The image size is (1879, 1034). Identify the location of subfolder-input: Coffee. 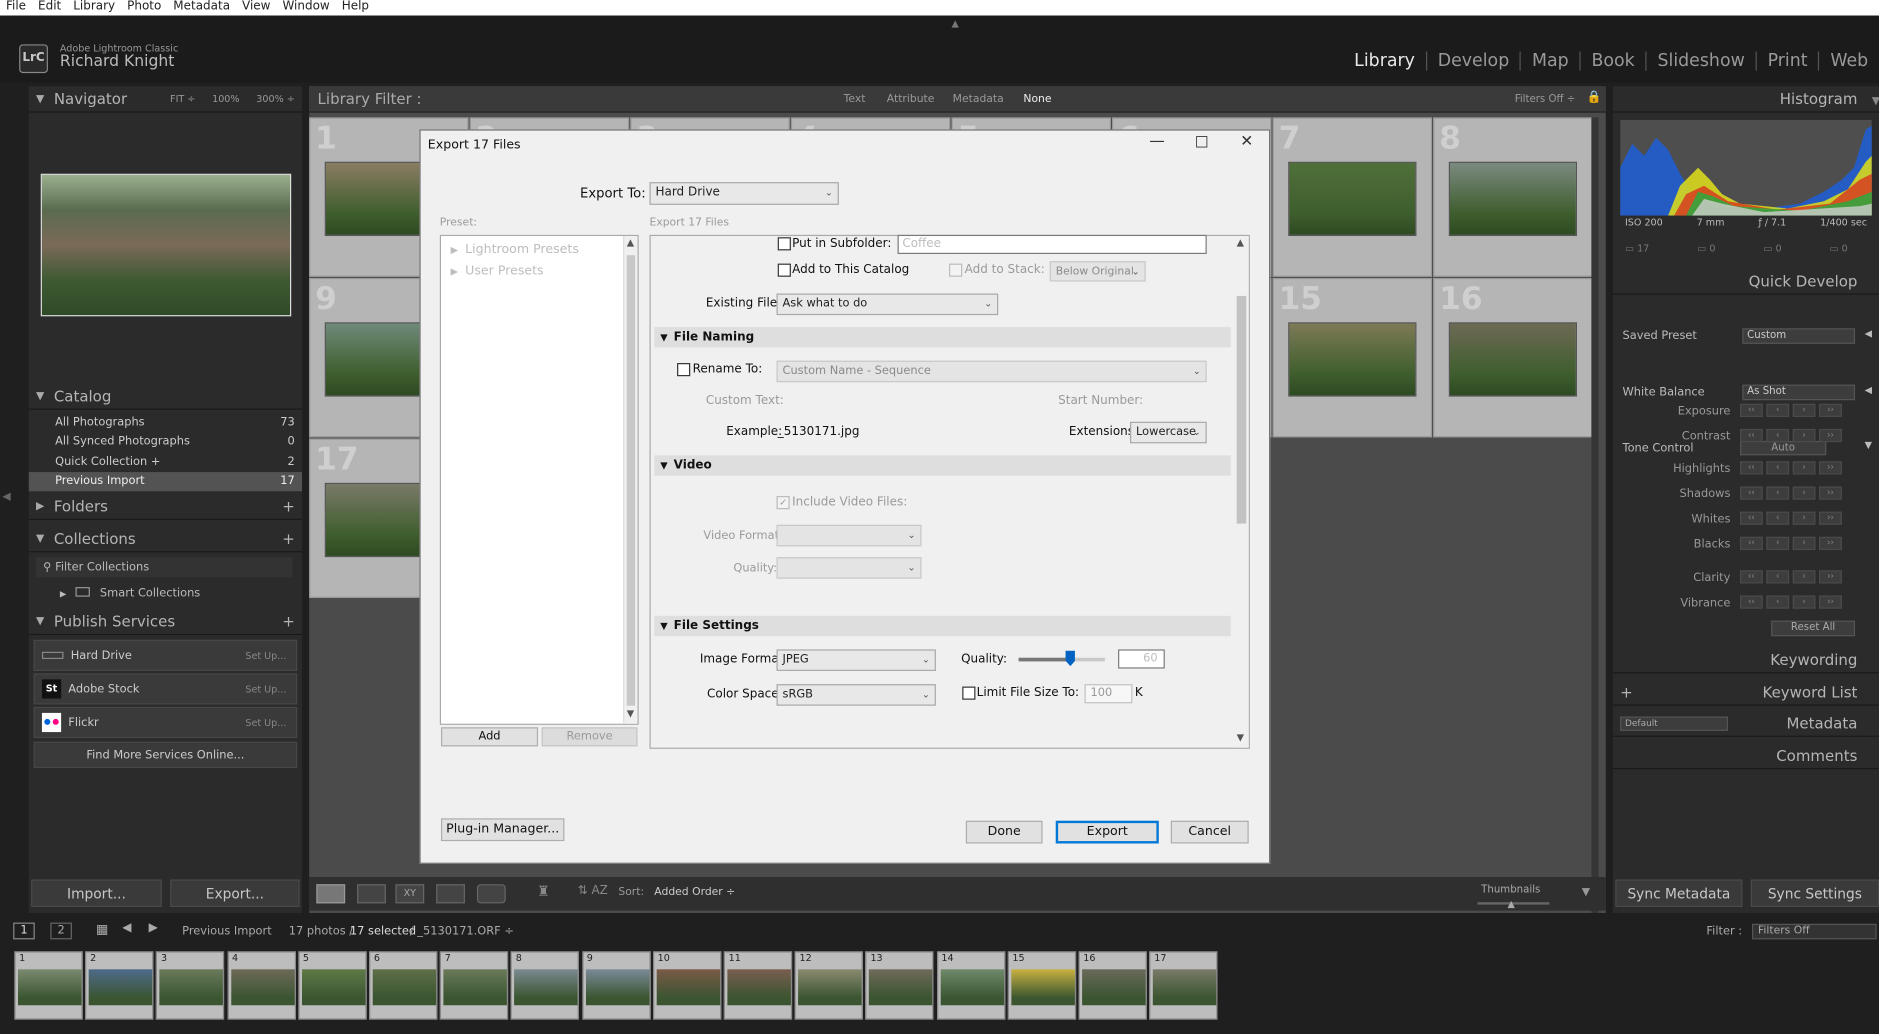
(1052, 244).